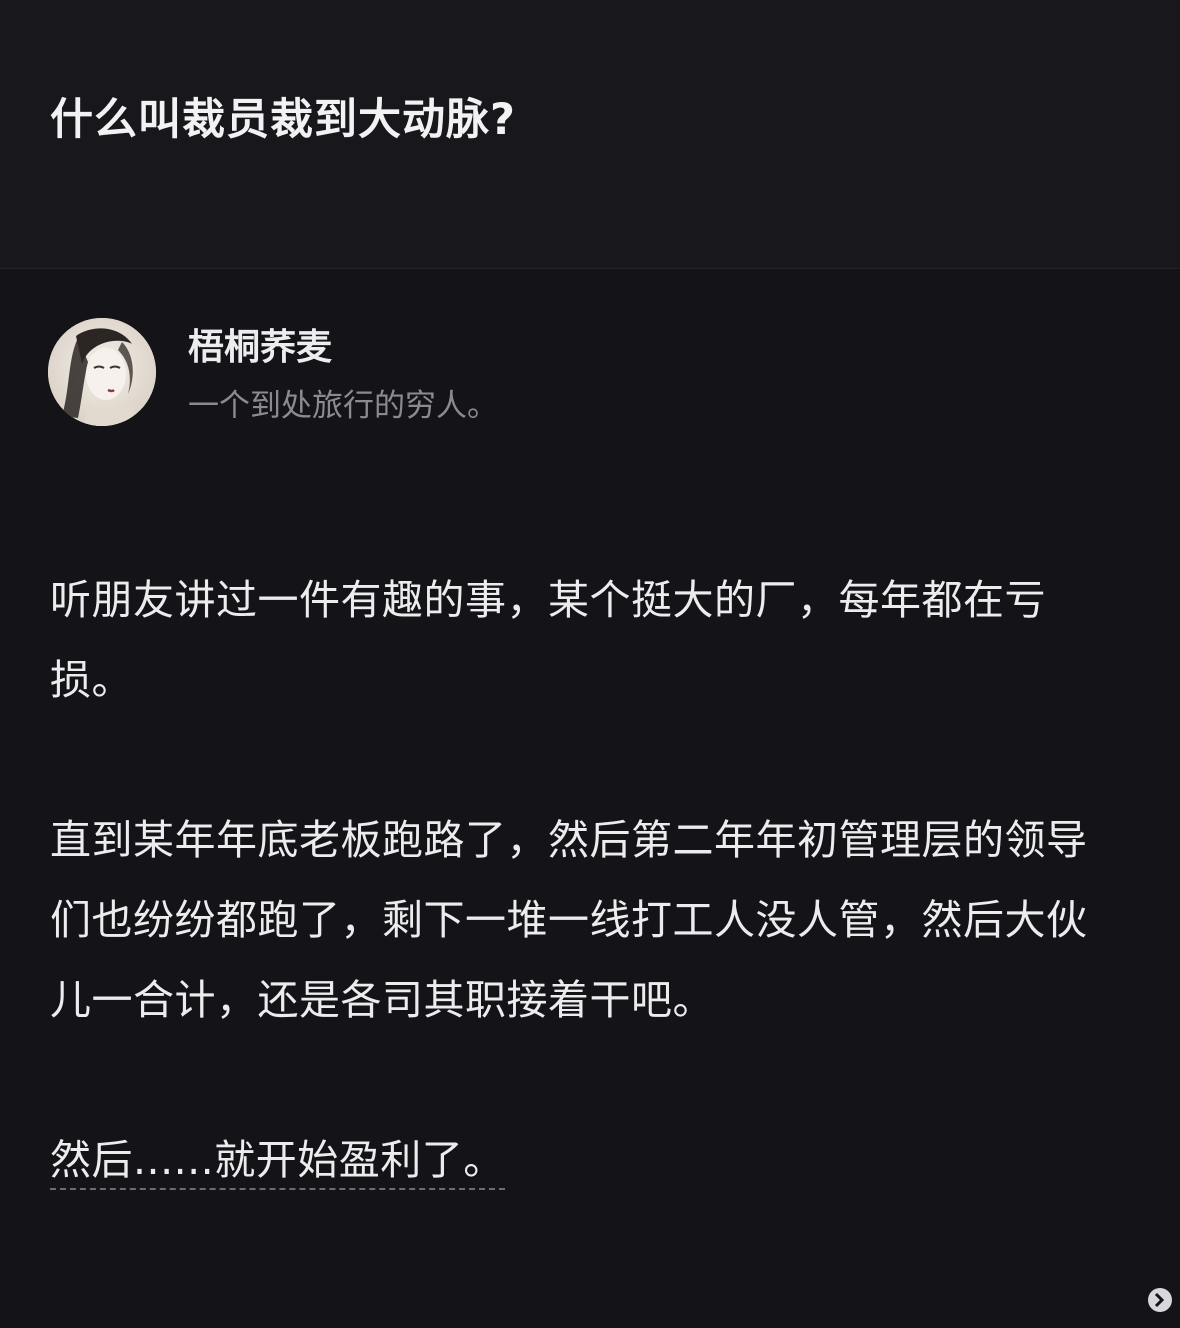 The width and height of the screenshot is (1180, 1328). Describe the element at coordinates (398, 373) in the screenshot. I see `author-card: 梧桐荞麦 一个到处旅行的穷人。` at that location.